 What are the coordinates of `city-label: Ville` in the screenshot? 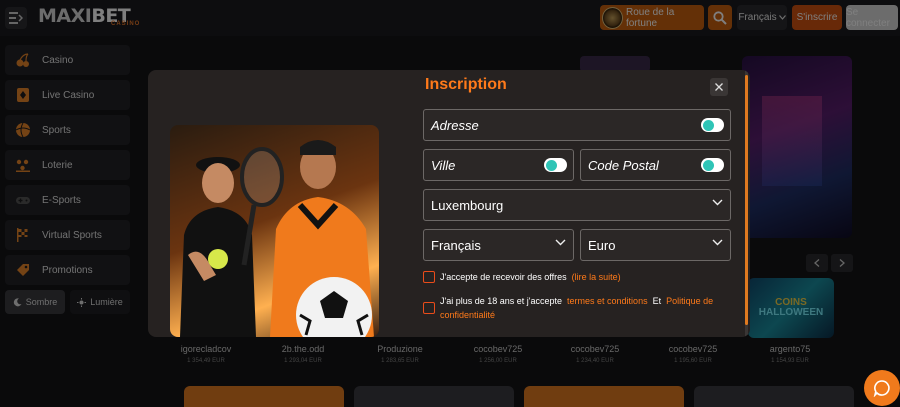 It's located at (443, 165).